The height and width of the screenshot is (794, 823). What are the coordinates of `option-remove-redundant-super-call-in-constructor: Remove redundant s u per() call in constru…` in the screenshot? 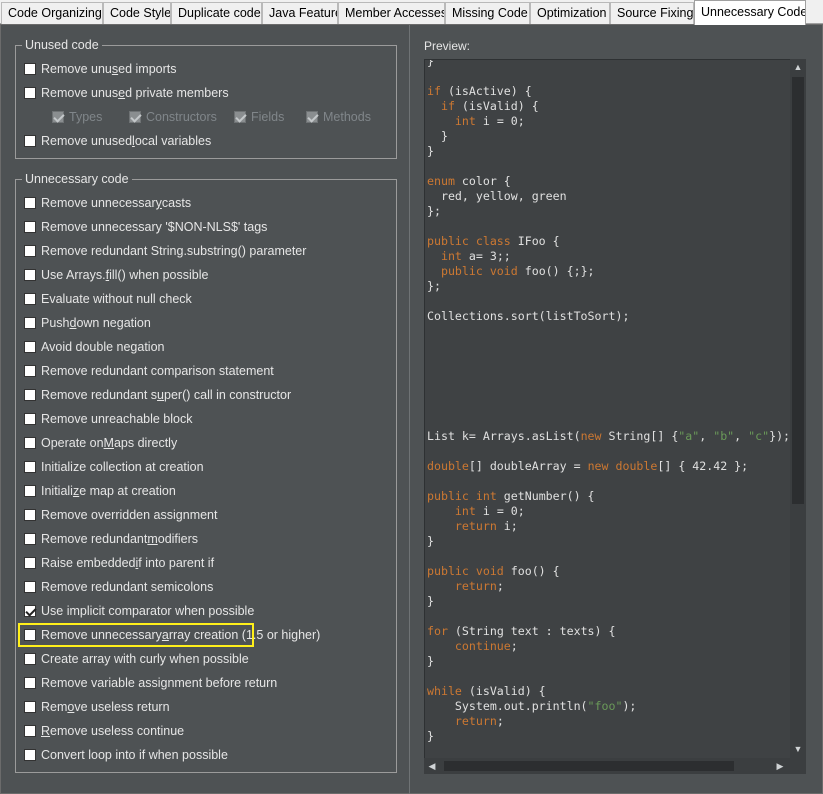 It's located at (157, 395).